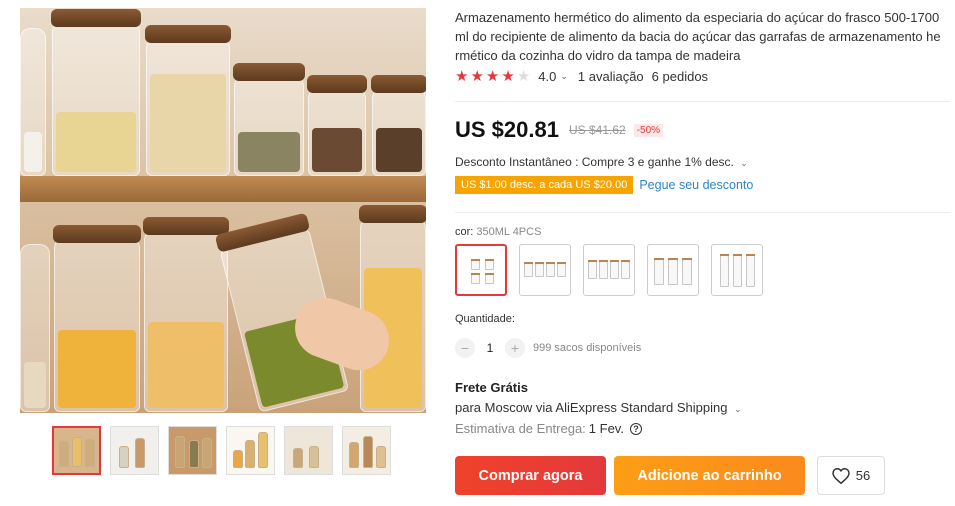  What do you see at coordinates (223, 189) in the screenshot?
I see `shelf` at bounding box center [223, 189].